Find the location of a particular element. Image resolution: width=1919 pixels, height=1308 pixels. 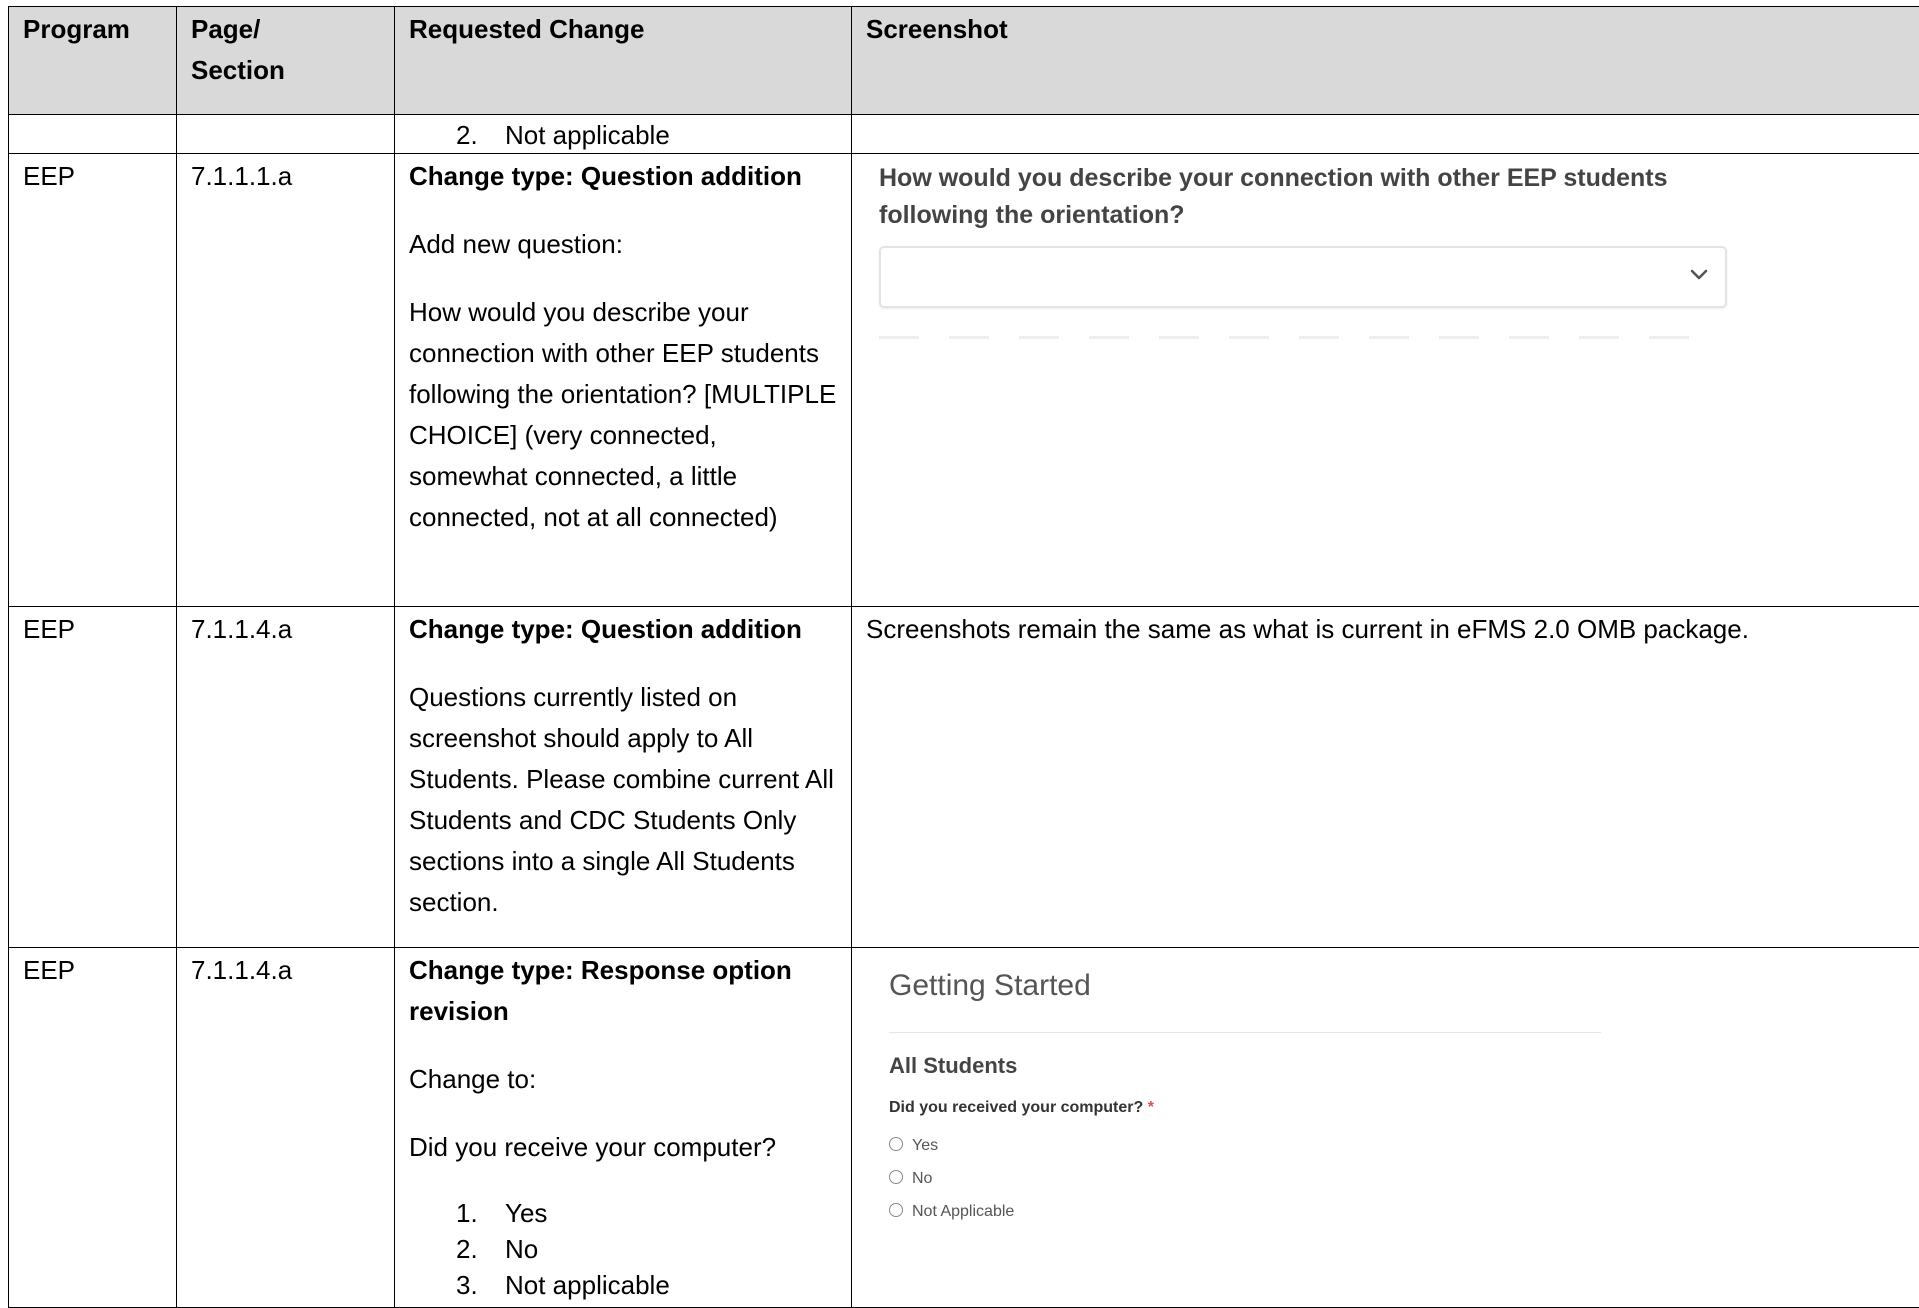

screenshot-dropdown is located at coordinates (1303, 277).